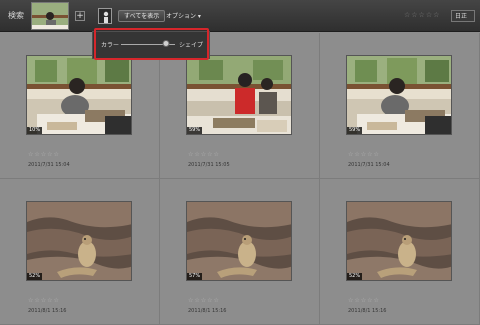 The width and height of the screenshot is (480, 325). What do you see at coordinates (35, 130) in the screenshot?
I see `similarity-badge: 10%` at bounding box center [35, 130].